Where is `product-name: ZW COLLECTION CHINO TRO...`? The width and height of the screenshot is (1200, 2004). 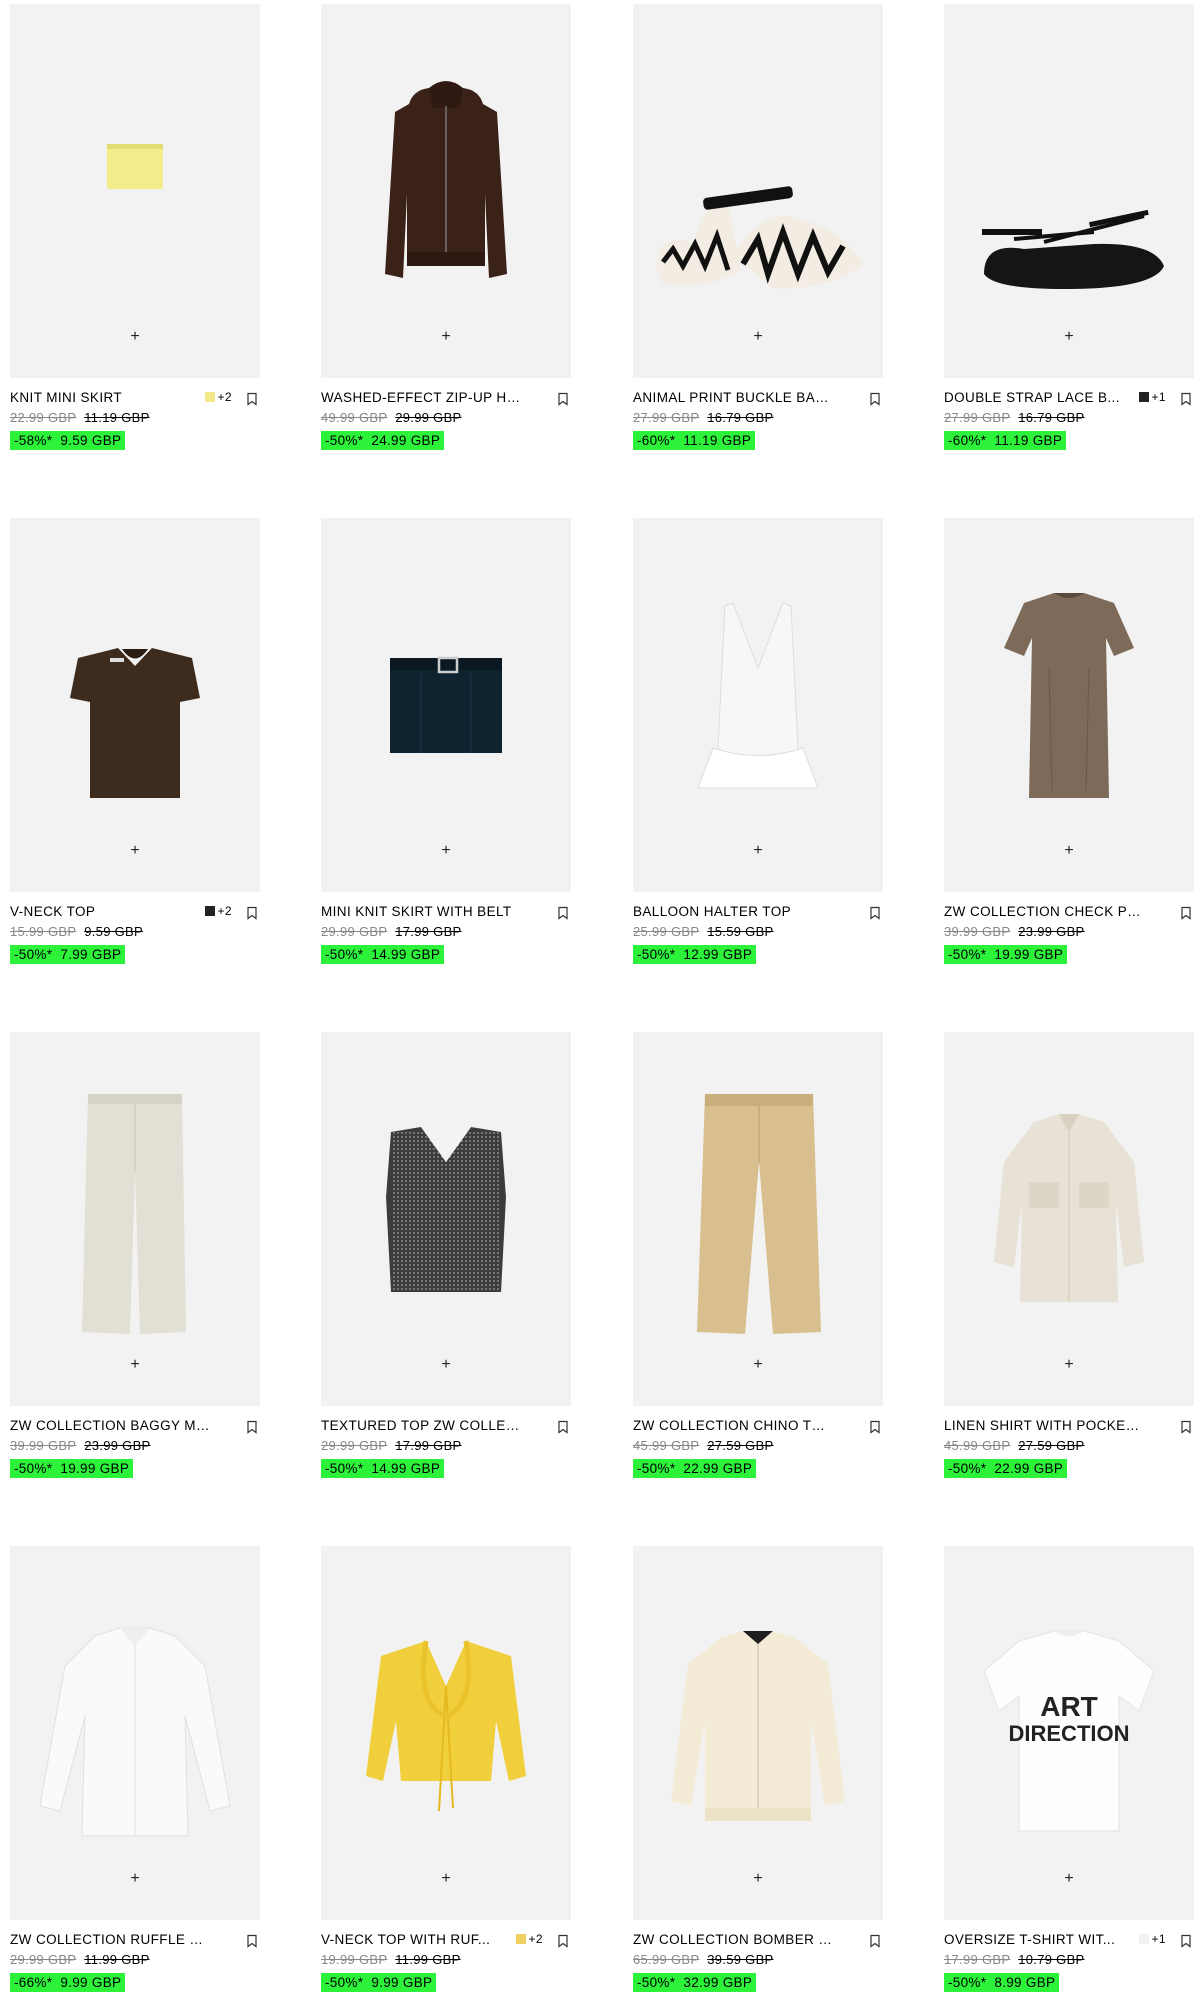
product-name: ZW COLLECTION CHINO TRO... is located at coordinates (733, 1425).